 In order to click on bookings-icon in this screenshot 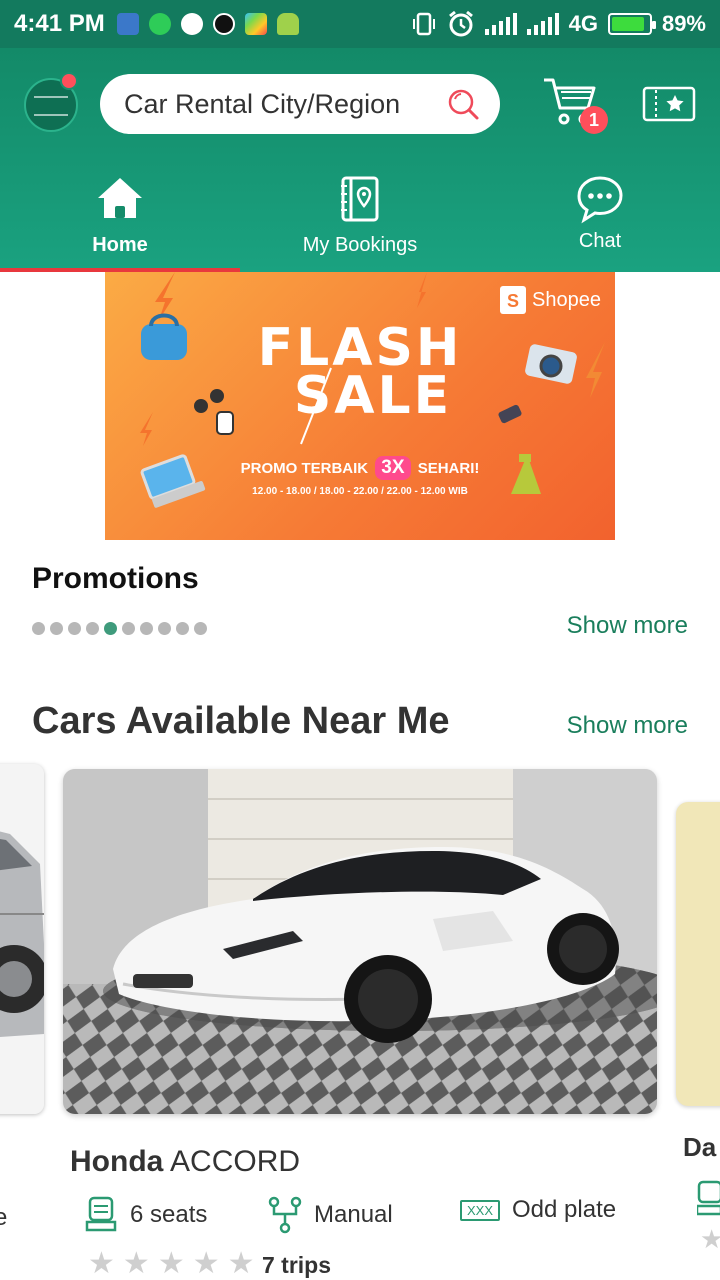, I will do `click(360, 199)`.